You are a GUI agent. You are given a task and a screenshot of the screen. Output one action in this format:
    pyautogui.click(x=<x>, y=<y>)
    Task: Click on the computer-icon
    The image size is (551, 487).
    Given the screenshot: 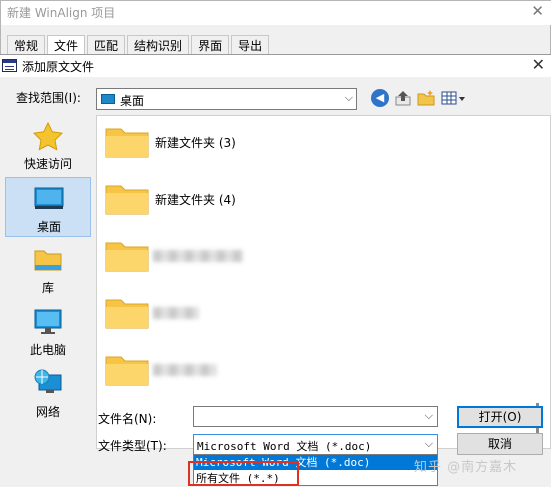 What is the action you would take?
    pyautogui.click(x=48, y=321)
    